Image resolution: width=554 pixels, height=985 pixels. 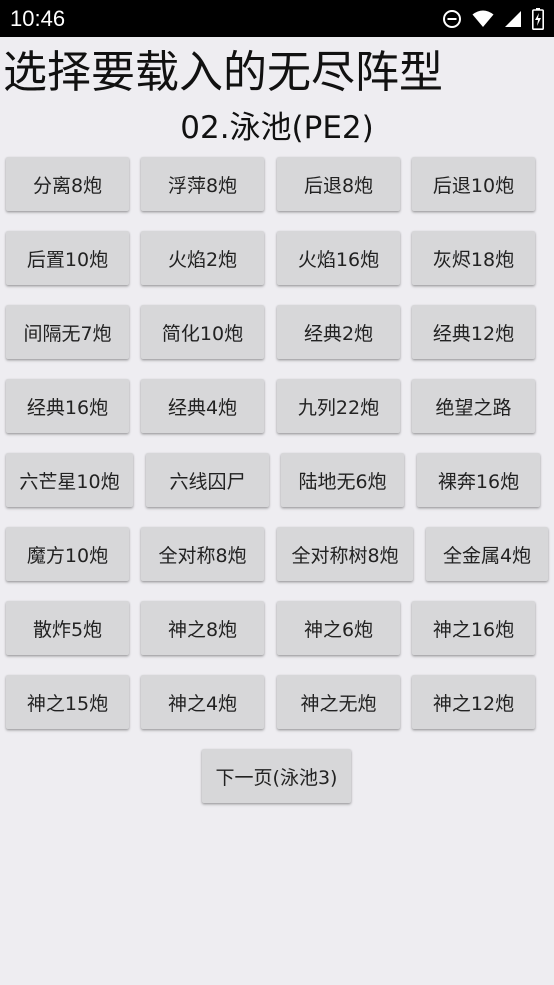 What do you see at coordinates (483, 19) in the screenshot?
I see `wifi-icon` at bounding box center [483, 19].